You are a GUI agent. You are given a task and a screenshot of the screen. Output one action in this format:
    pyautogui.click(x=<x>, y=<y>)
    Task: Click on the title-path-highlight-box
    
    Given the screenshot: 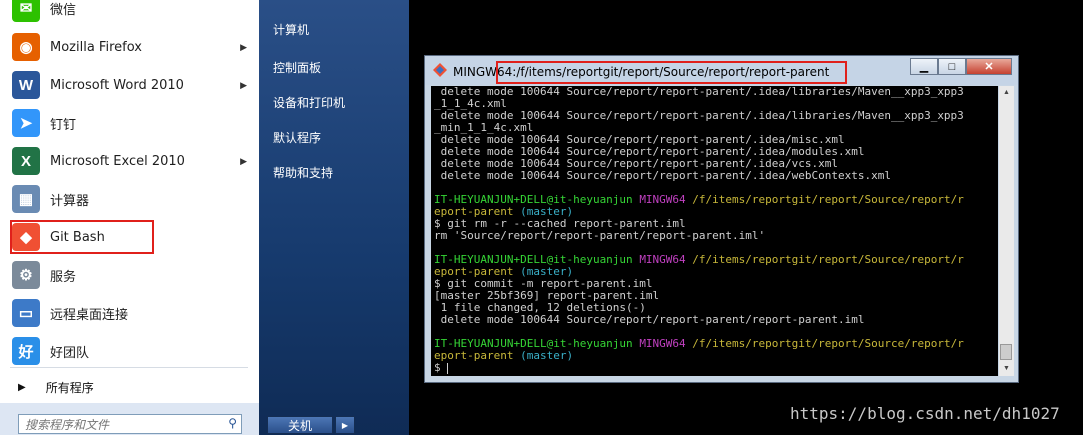 What is the action you would take?
    pyautogui.click(x=671, y=72)
    